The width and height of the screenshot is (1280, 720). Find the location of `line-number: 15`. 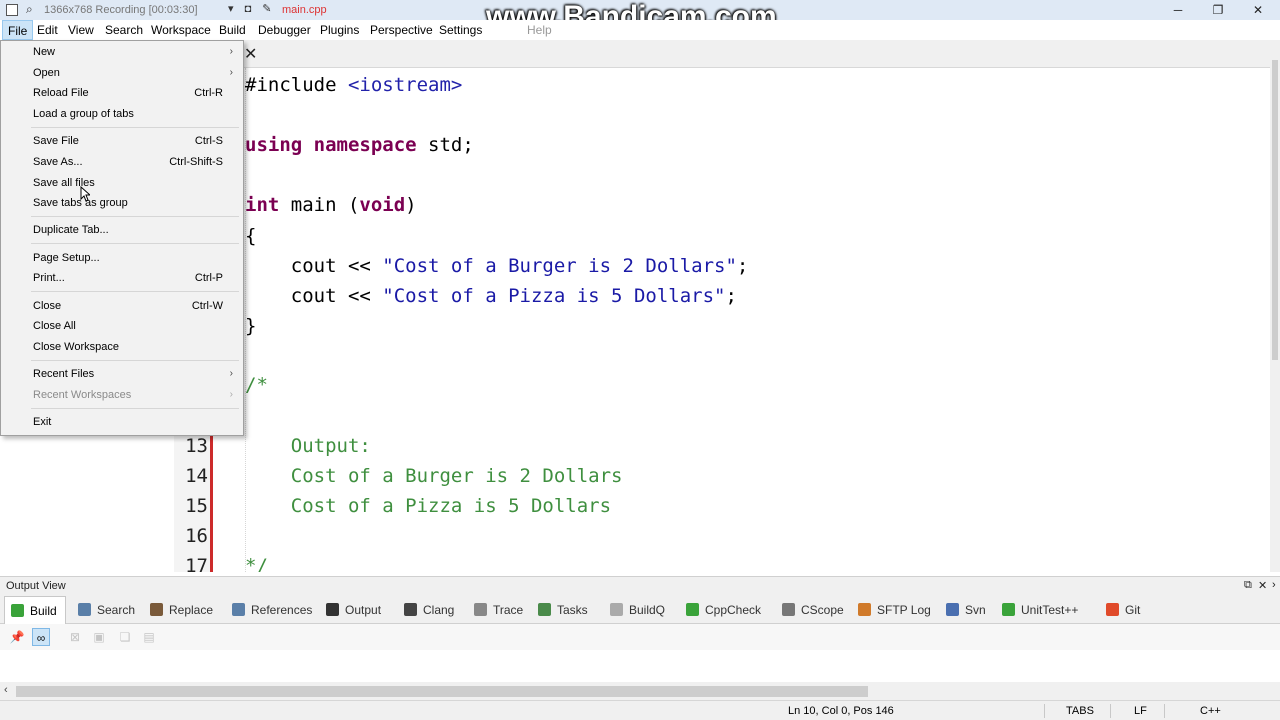

line-number: 15 is located at coordinates (196, 506).